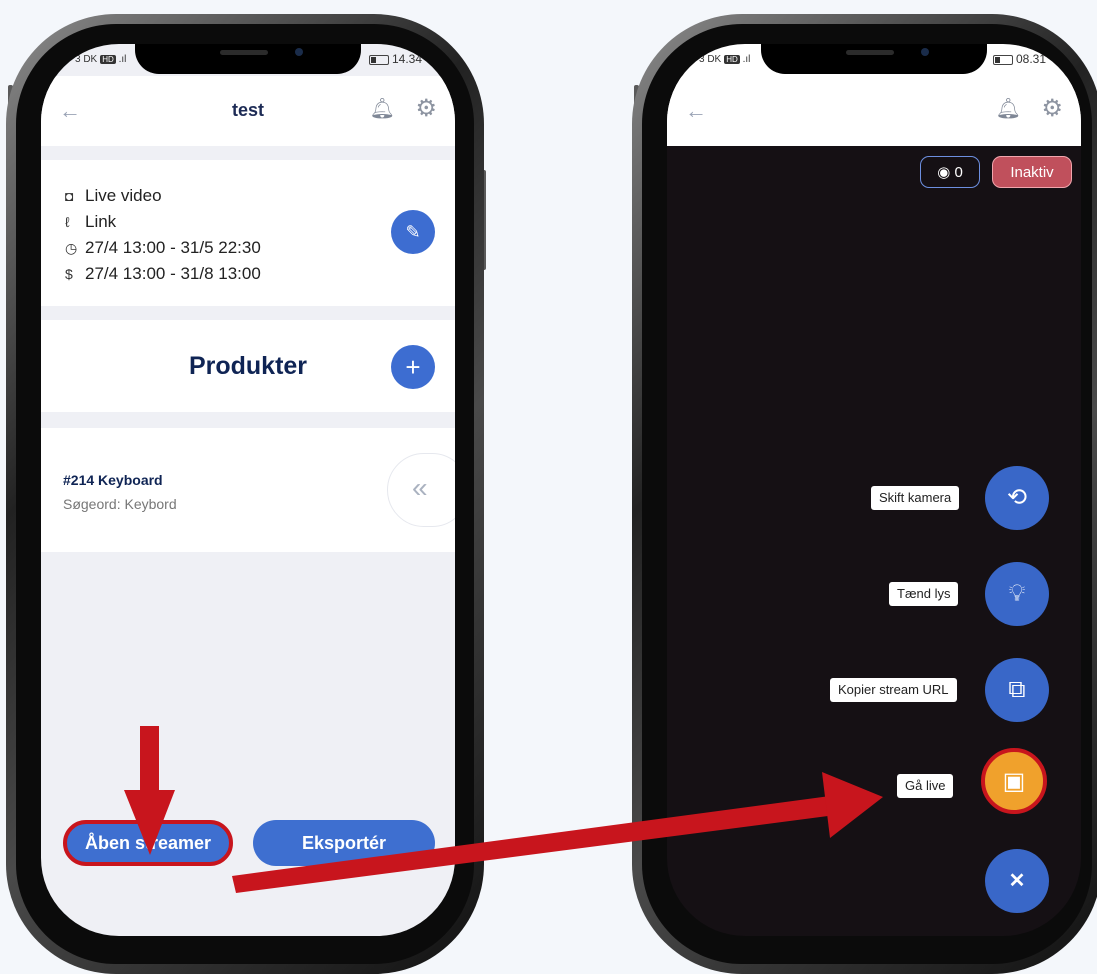  What do you see at coordinates (557, 832) in the screenshot?
I see `connector-arrow-annotation` at bounding box center [557, 832].